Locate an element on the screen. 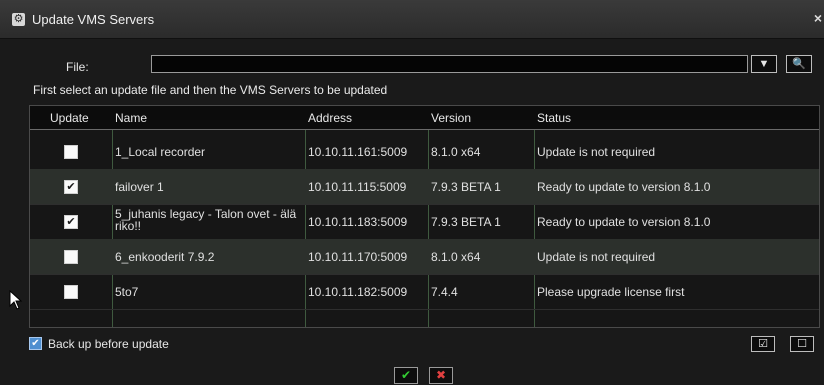 The width and height of the screenshot is (824, 385). checkmark-icon: ✔ is located at coordinates (406, 375).